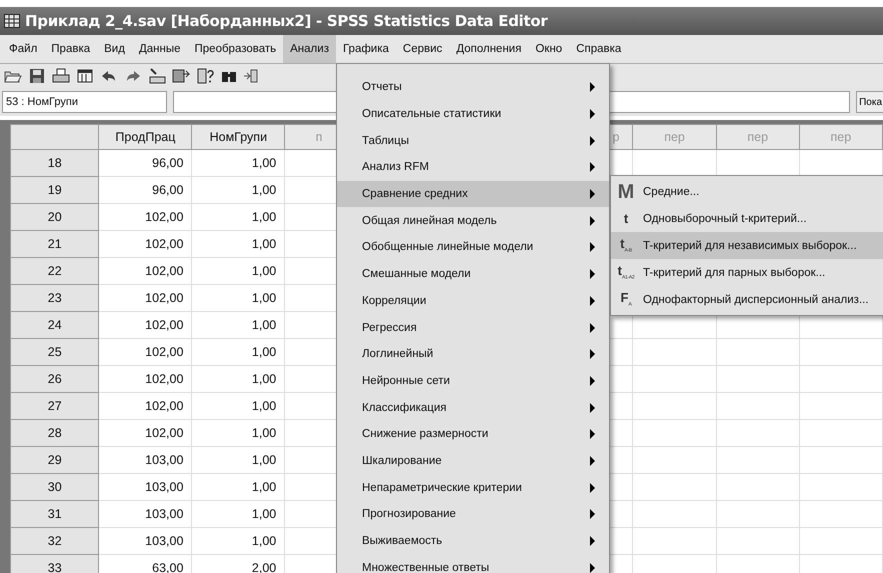 The image size is (883, 573). What do you see at coordinates (626, 192) in the screenshot?
I see `test-icon: M` at bounding box center [626, 192].